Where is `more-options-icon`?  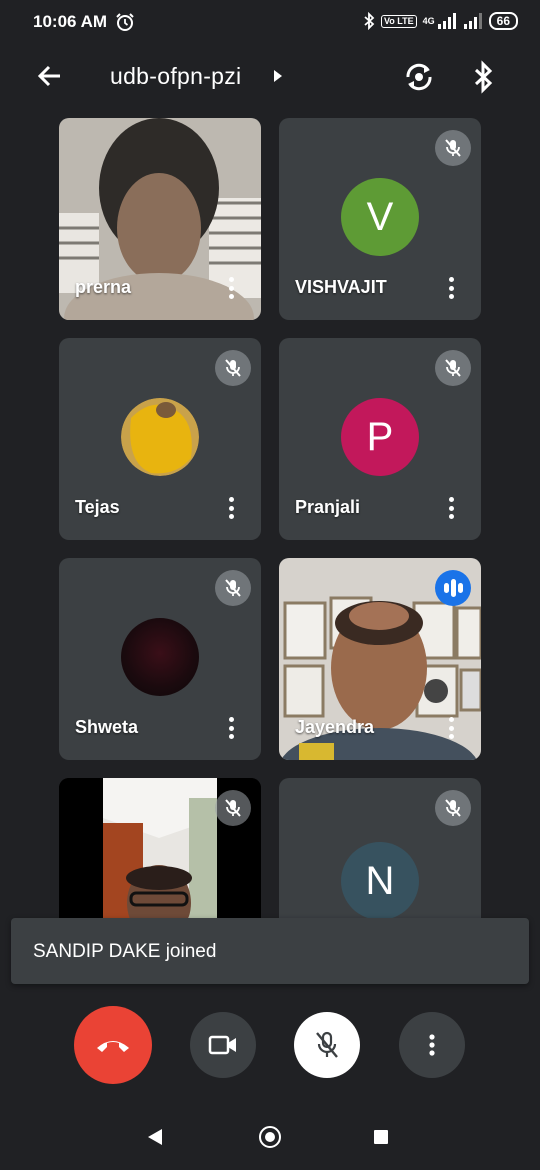 more-options-icon is located at coordinates (432, 1045).